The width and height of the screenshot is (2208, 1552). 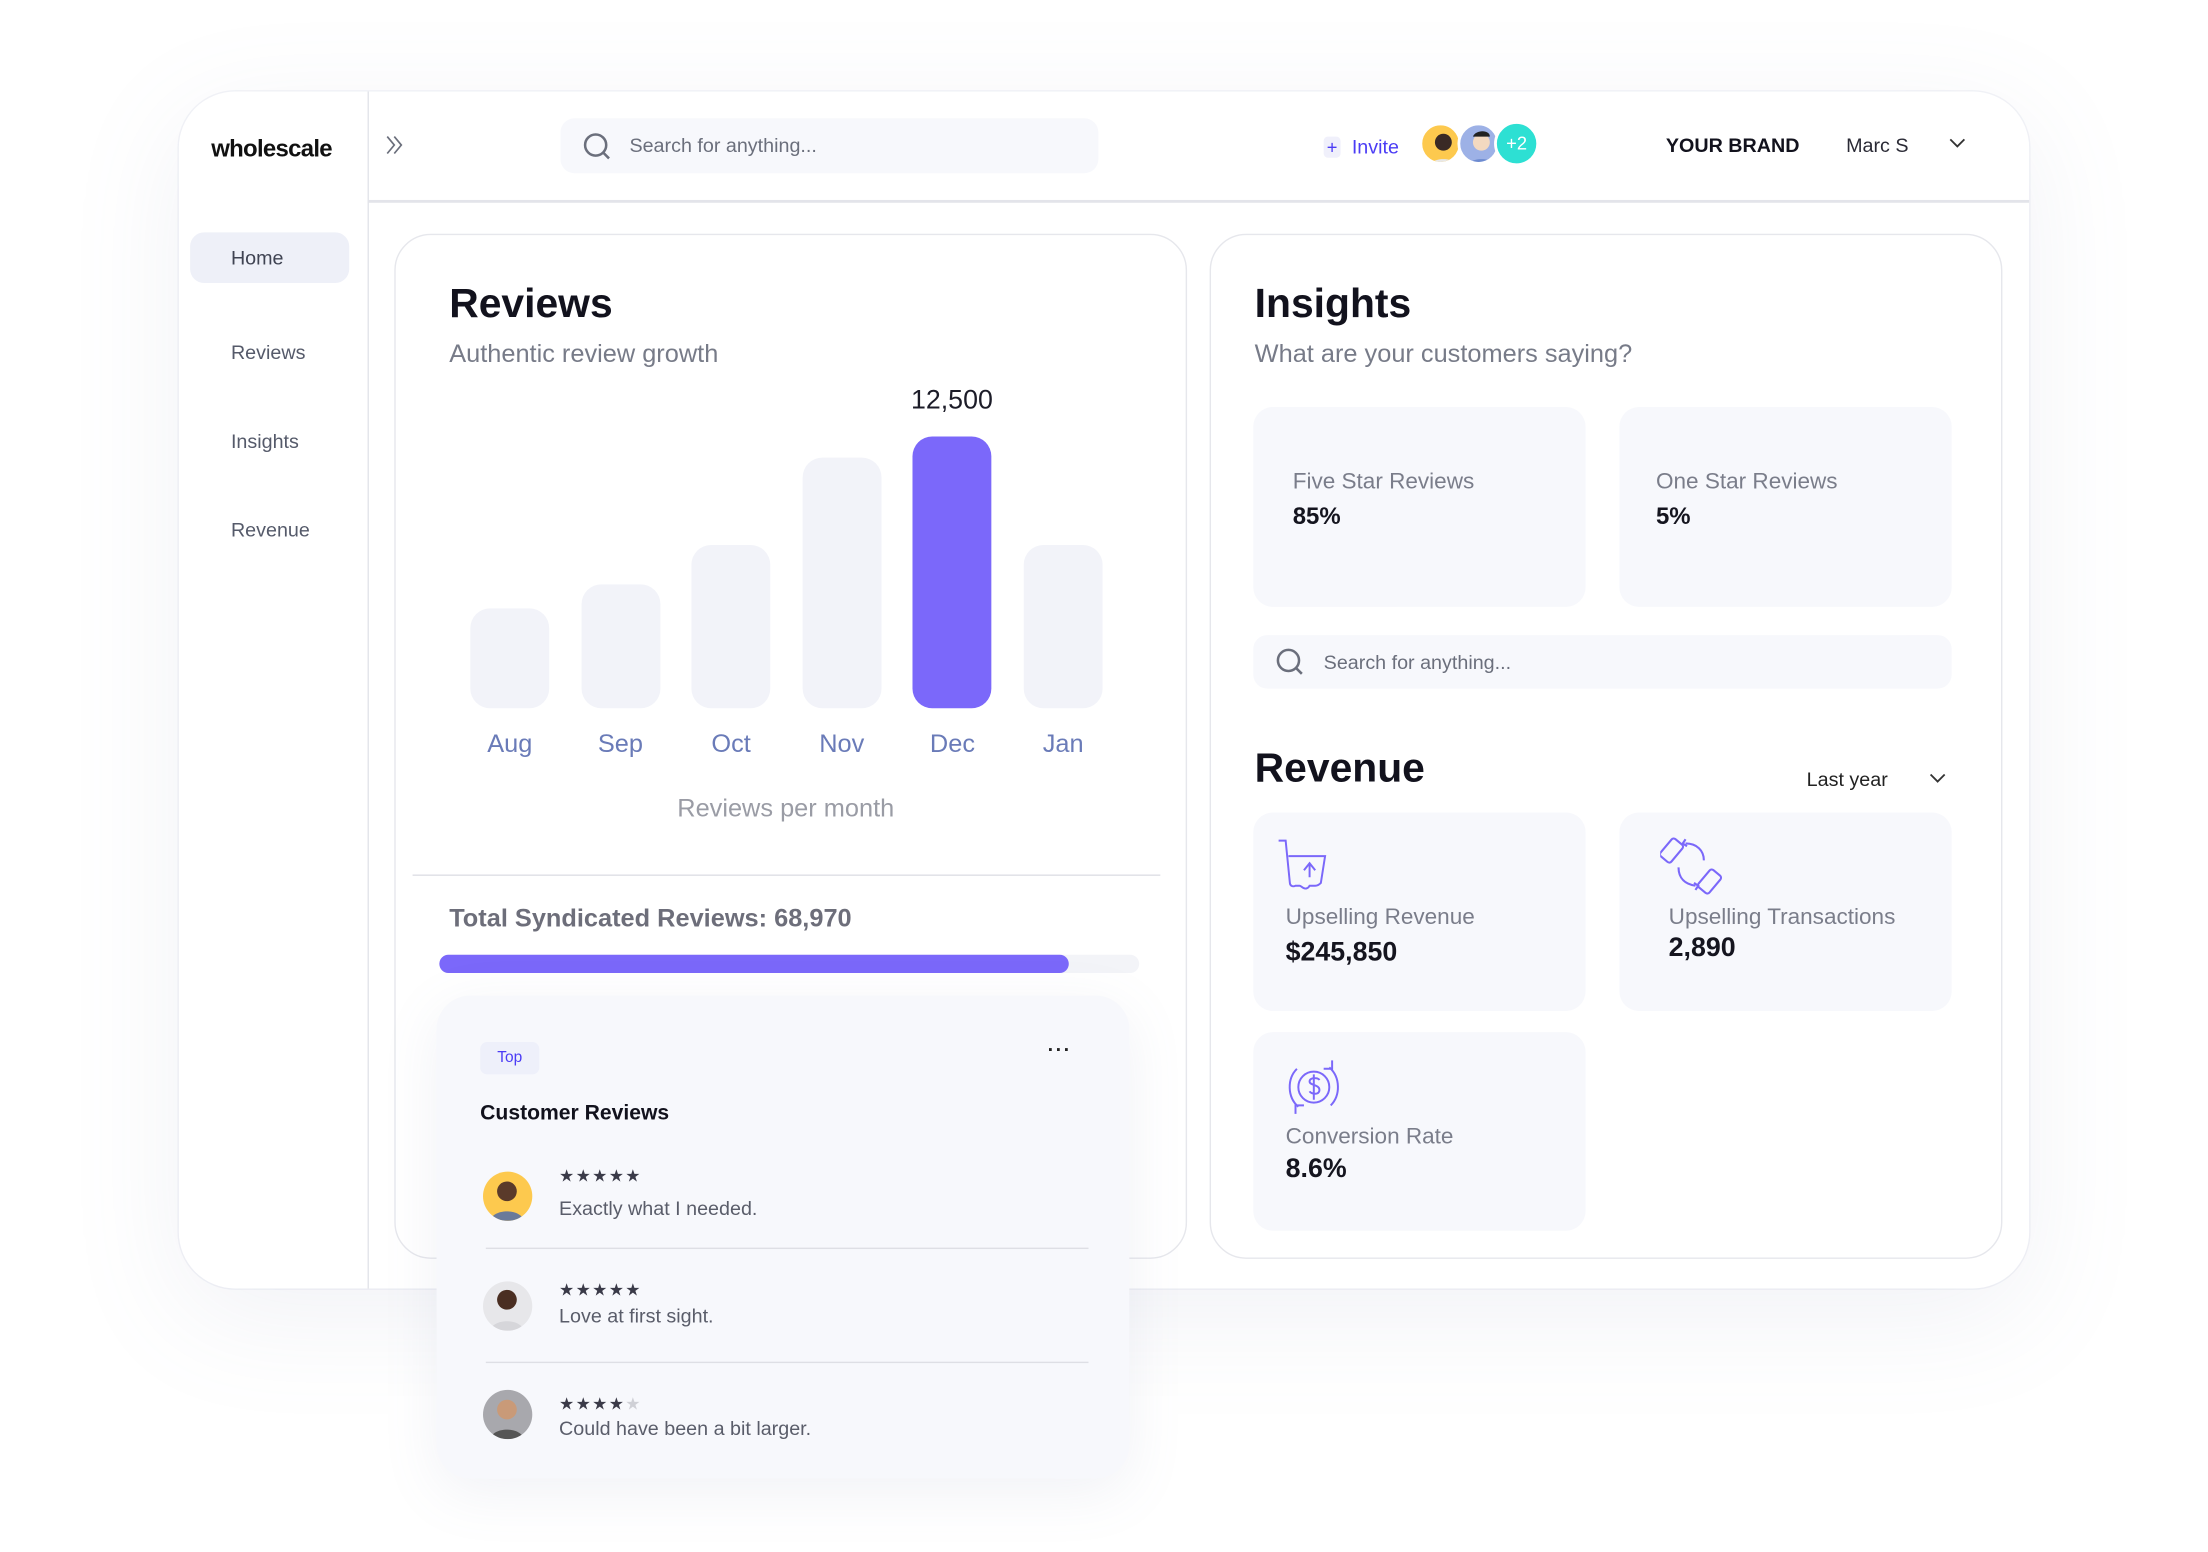 I want to click on bar-aug, so click(x=510, y=658).